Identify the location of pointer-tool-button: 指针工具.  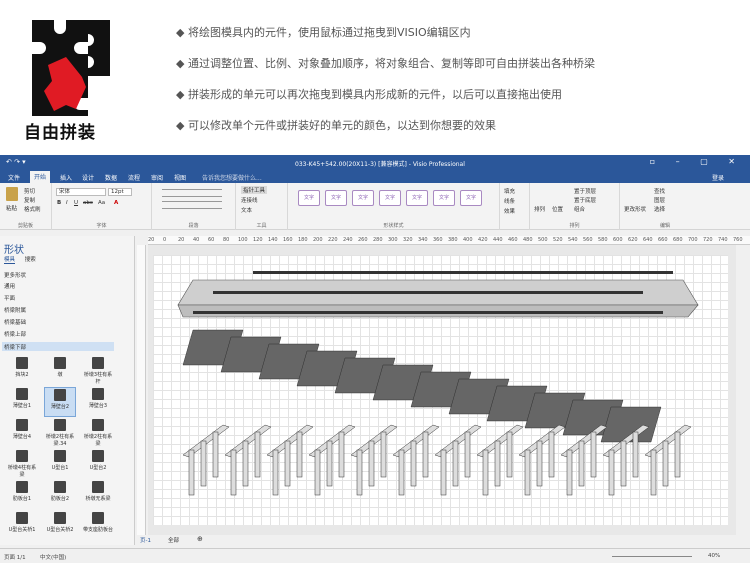
(254, 190).